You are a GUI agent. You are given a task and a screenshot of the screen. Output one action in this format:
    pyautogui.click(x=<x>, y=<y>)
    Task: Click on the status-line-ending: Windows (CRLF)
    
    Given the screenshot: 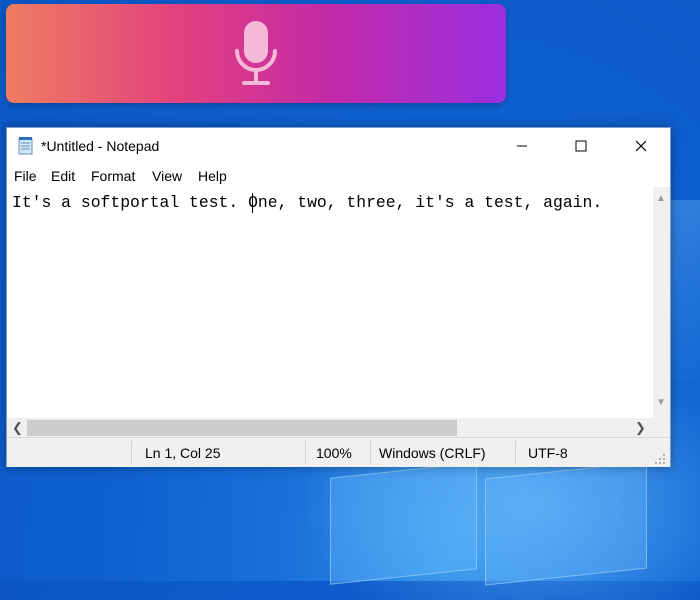 What is the action you would take?
    pyautogui.click(x=432, y=453)
    